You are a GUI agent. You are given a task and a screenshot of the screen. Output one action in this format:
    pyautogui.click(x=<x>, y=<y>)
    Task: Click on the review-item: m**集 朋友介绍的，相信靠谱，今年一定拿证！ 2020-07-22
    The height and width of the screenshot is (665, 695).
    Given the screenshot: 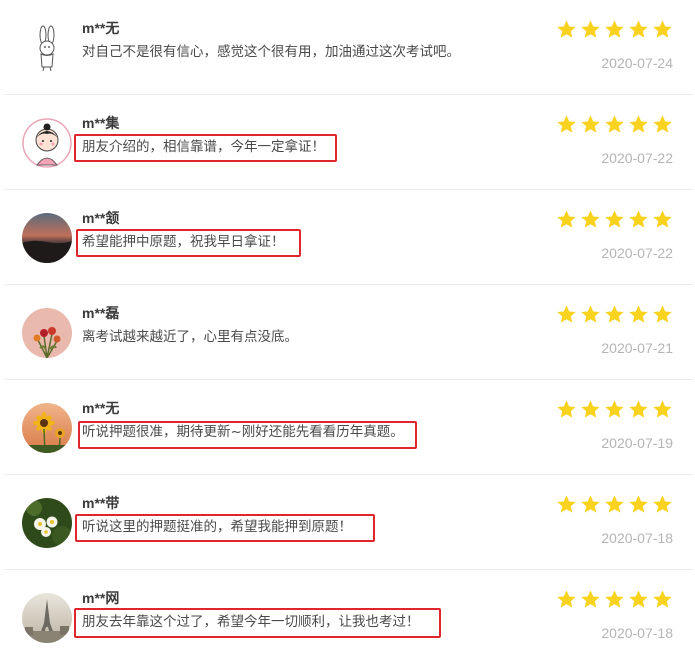 What is the action you would take?
    pyautogui.click(x=347, y=142)
    